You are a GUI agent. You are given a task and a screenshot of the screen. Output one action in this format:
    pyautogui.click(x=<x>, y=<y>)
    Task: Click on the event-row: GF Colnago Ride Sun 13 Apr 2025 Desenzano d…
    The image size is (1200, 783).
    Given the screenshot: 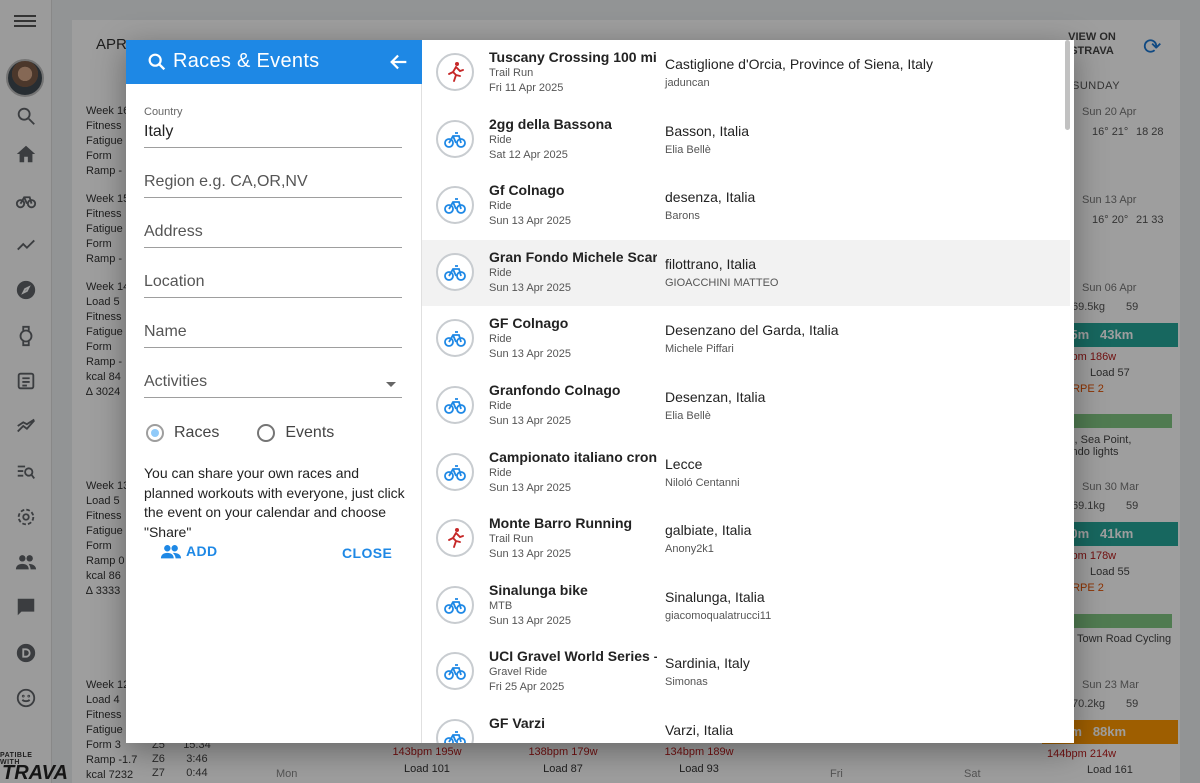 What is the action you would take?
    pyautogui.click(x=746, y=339)
    